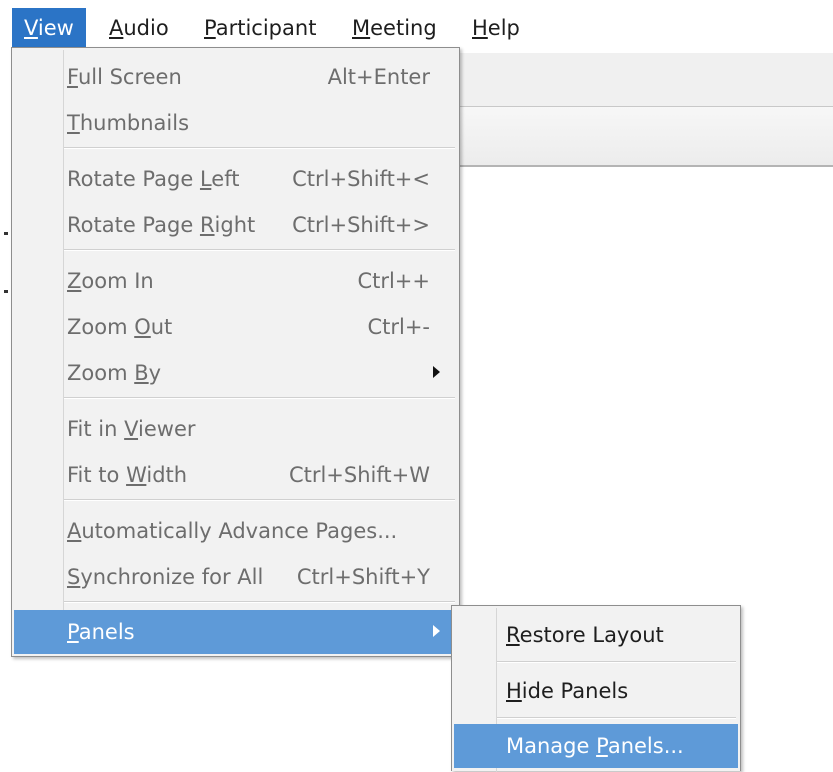 This screenshot has height=772, width=833. I want to click on menu-audio: Audio, so click(139, 28).